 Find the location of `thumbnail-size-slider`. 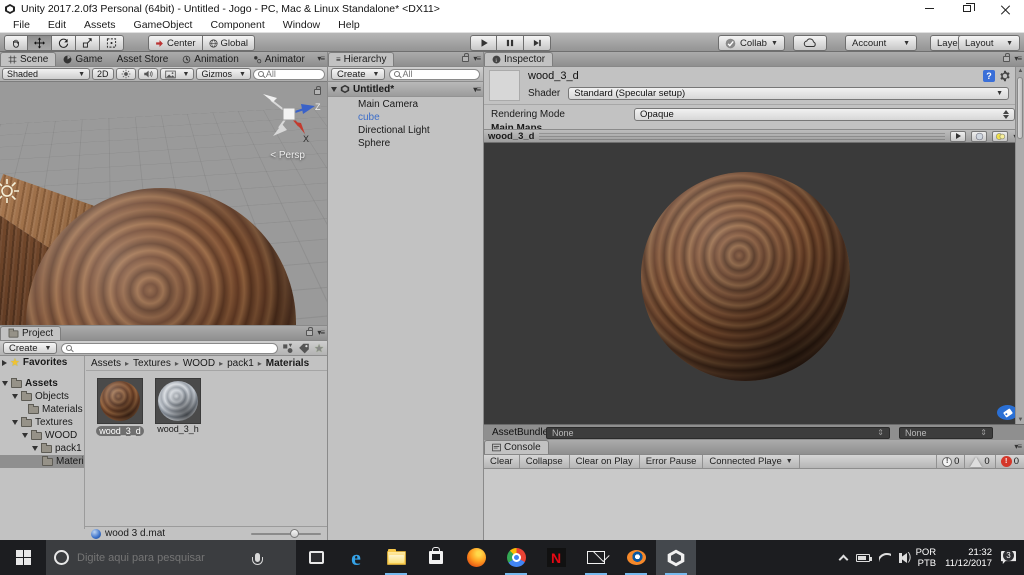

thumbnail-size-slider is located at coordinates (286, 533).